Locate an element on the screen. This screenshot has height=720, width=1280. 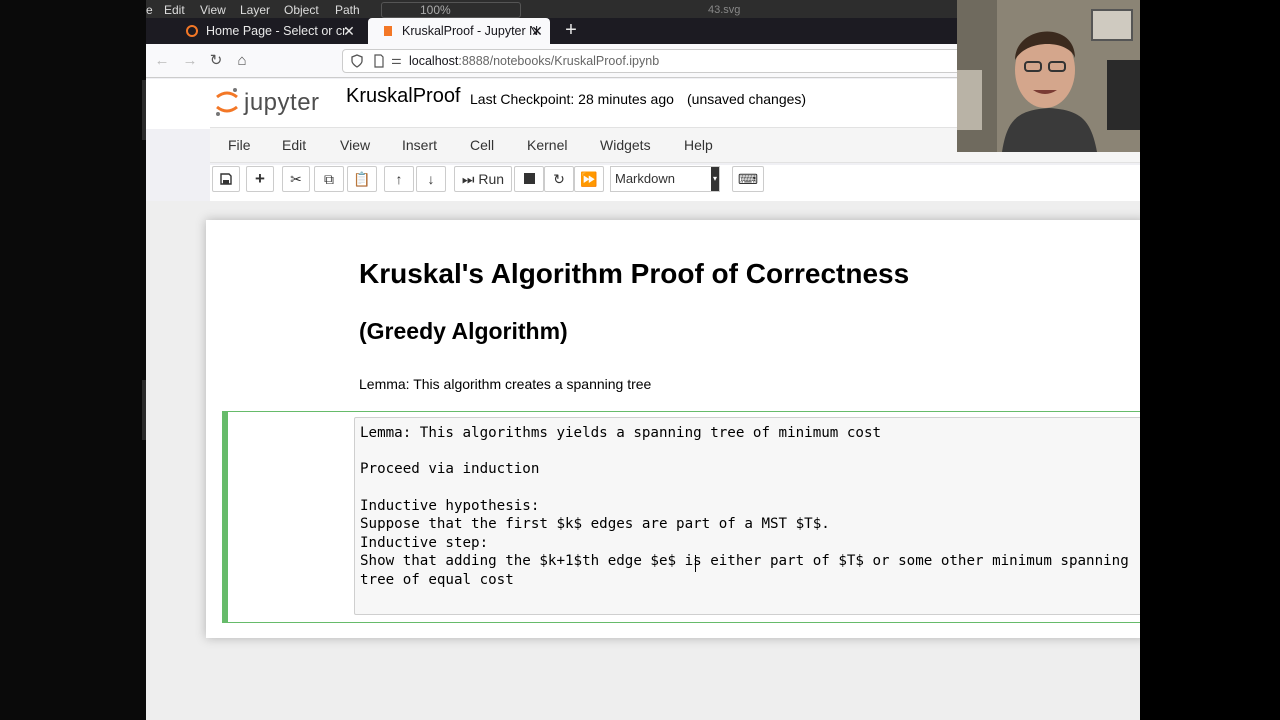
jupyter-favicon-icon is located at coordinates (192, 31).